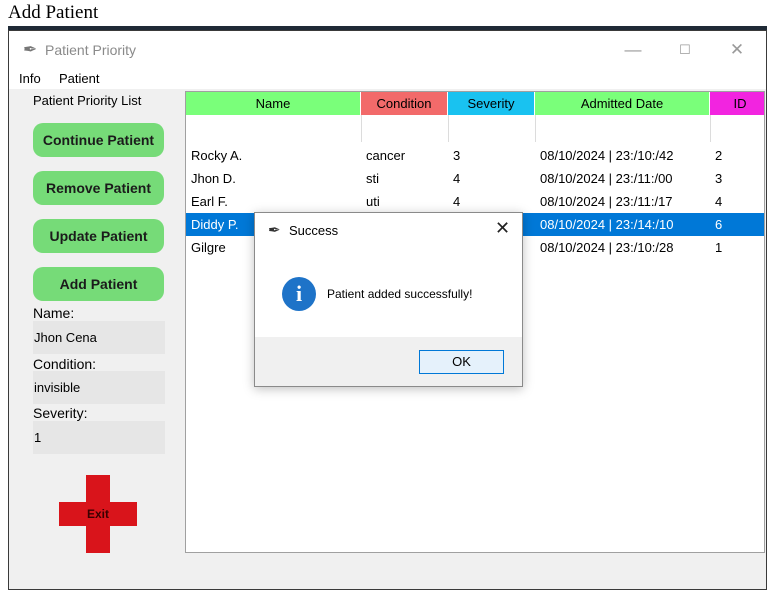  I want to click on cell-admitted-date: 08/10/2024 | 23:/10:/42, so click(607, 155).